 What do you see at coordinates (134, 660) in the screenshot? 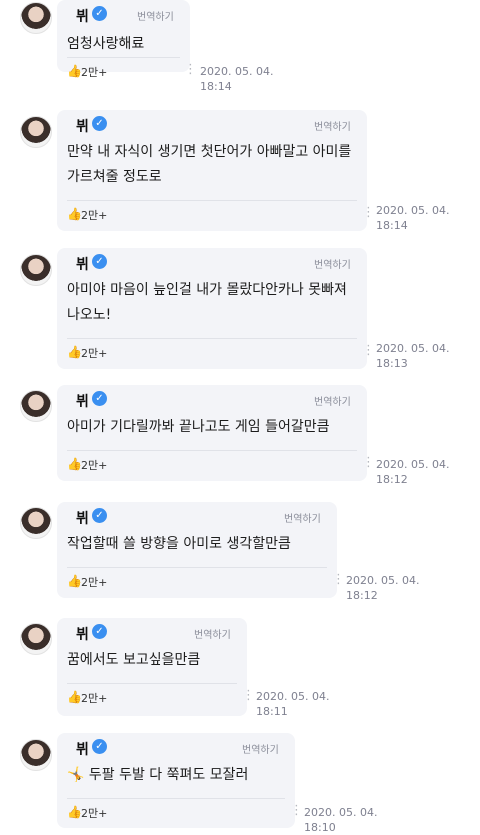
I see `message-text: 꿈에서도 보고싶을만큼` at bounding box center [134, 660].